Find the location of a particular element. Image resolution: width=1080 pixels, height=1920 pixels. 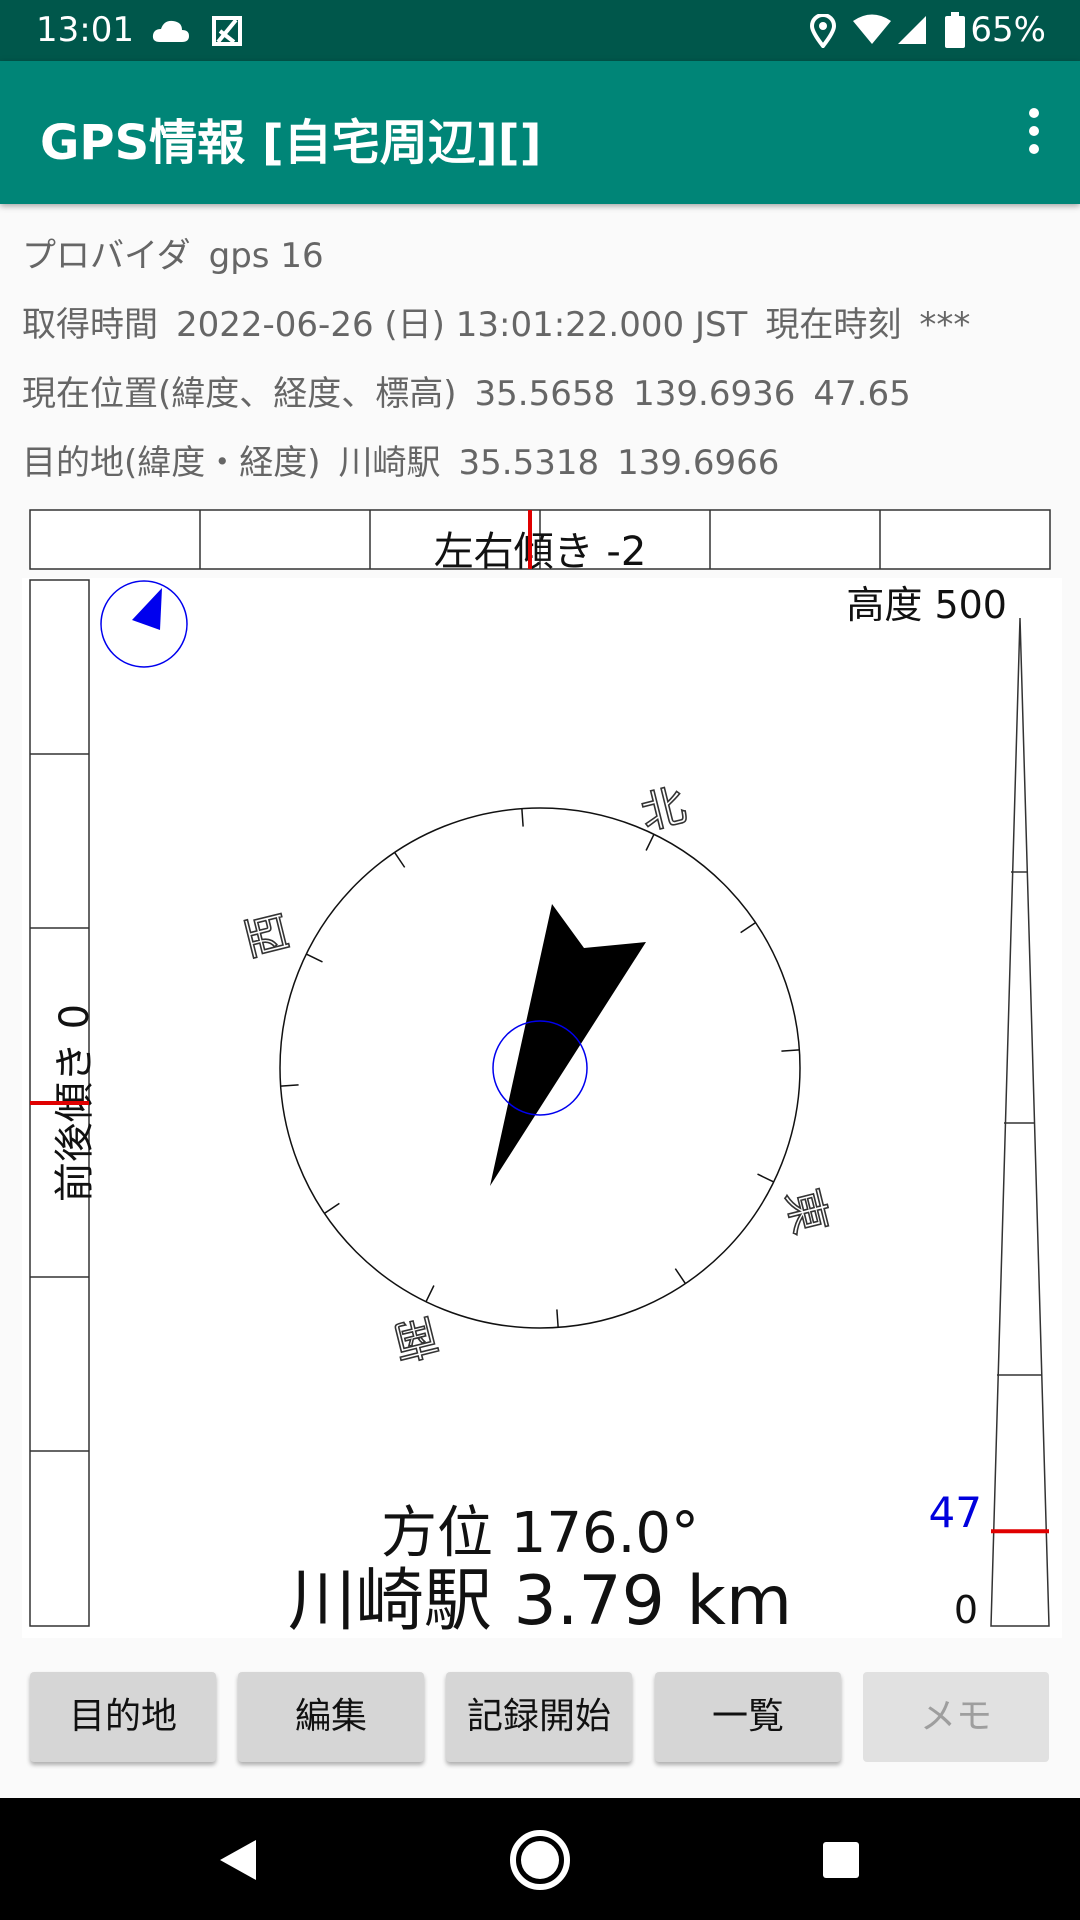

list-button: 一覧 is located at coordinates (748, 1717).